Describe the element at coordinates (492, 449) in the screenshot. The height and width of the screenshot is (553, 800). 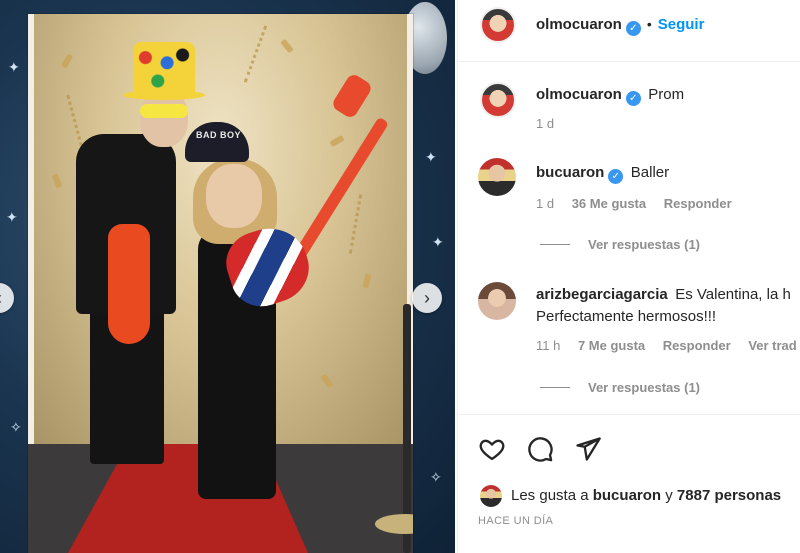
I see `heart-icon` at that location.